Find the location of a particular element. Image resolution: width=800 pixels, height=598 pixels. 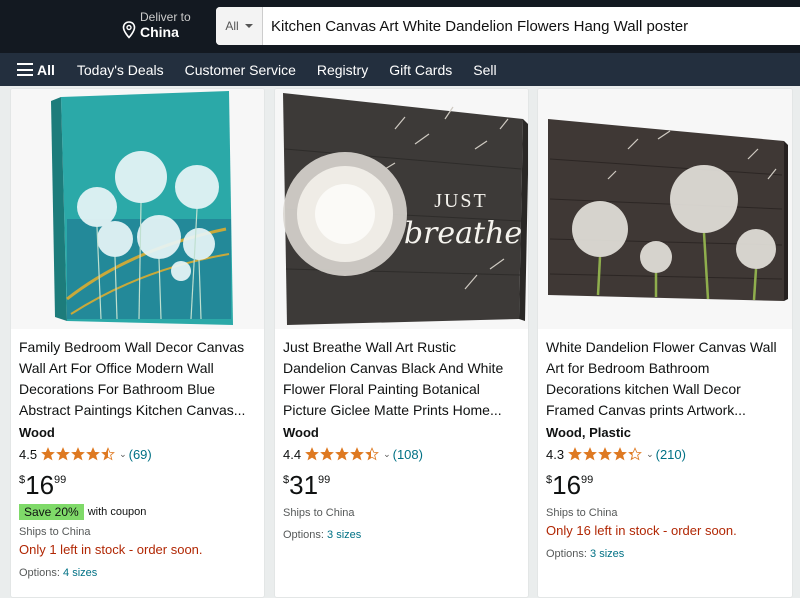

rating-value: 4.5 is located at coordinates (28, 454).